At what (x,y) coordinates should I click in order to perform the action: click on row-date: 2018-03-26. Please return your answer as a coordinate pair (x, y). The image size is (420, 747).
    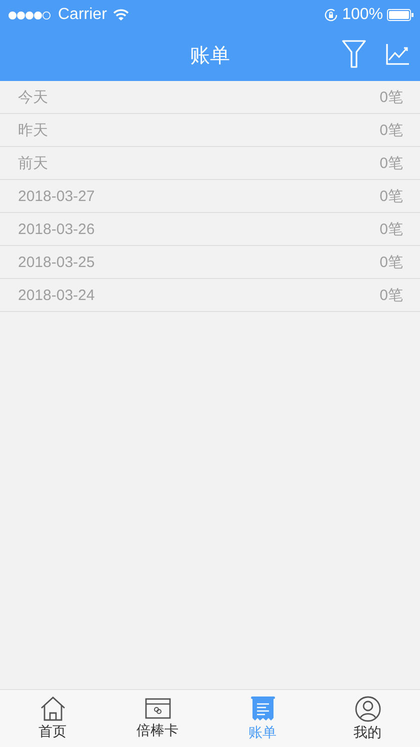
    Looking at the image, I should click on (56, 229).